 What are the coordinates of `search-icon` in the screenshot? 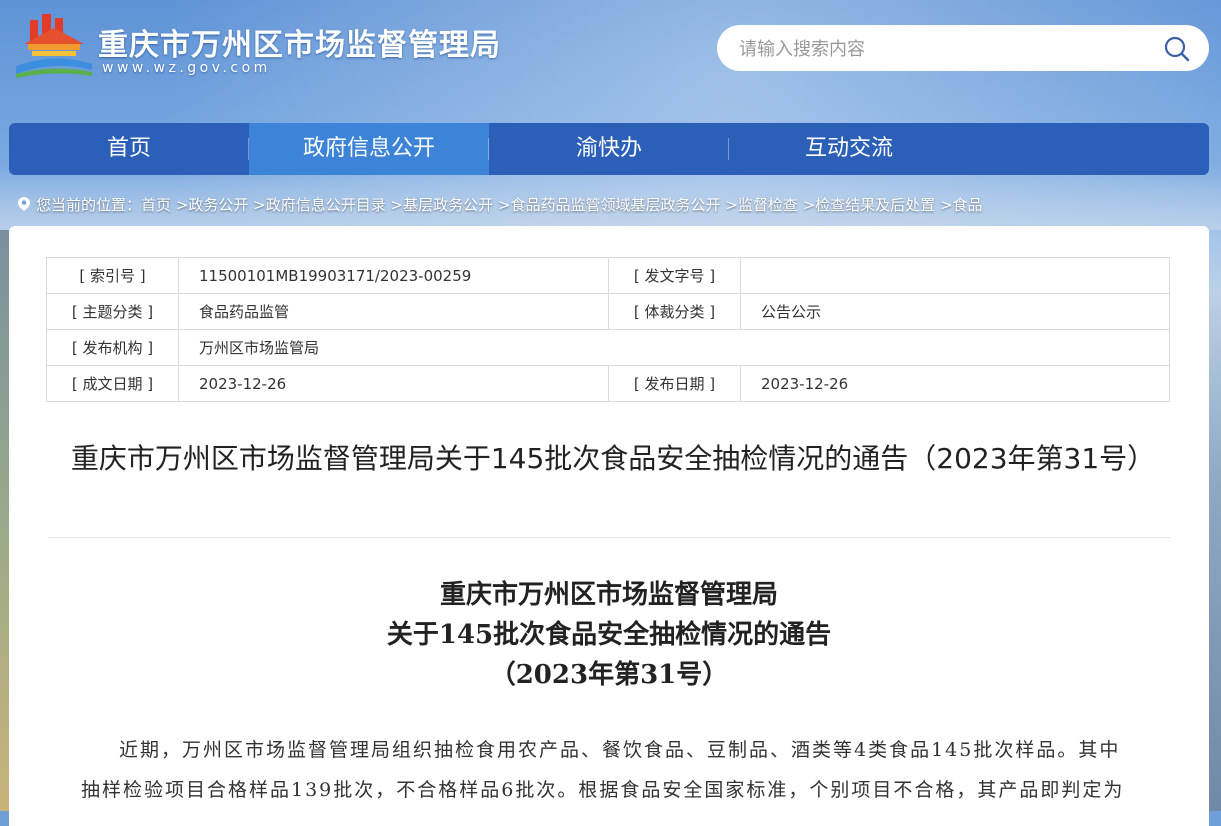 It's located at (1177, 49).